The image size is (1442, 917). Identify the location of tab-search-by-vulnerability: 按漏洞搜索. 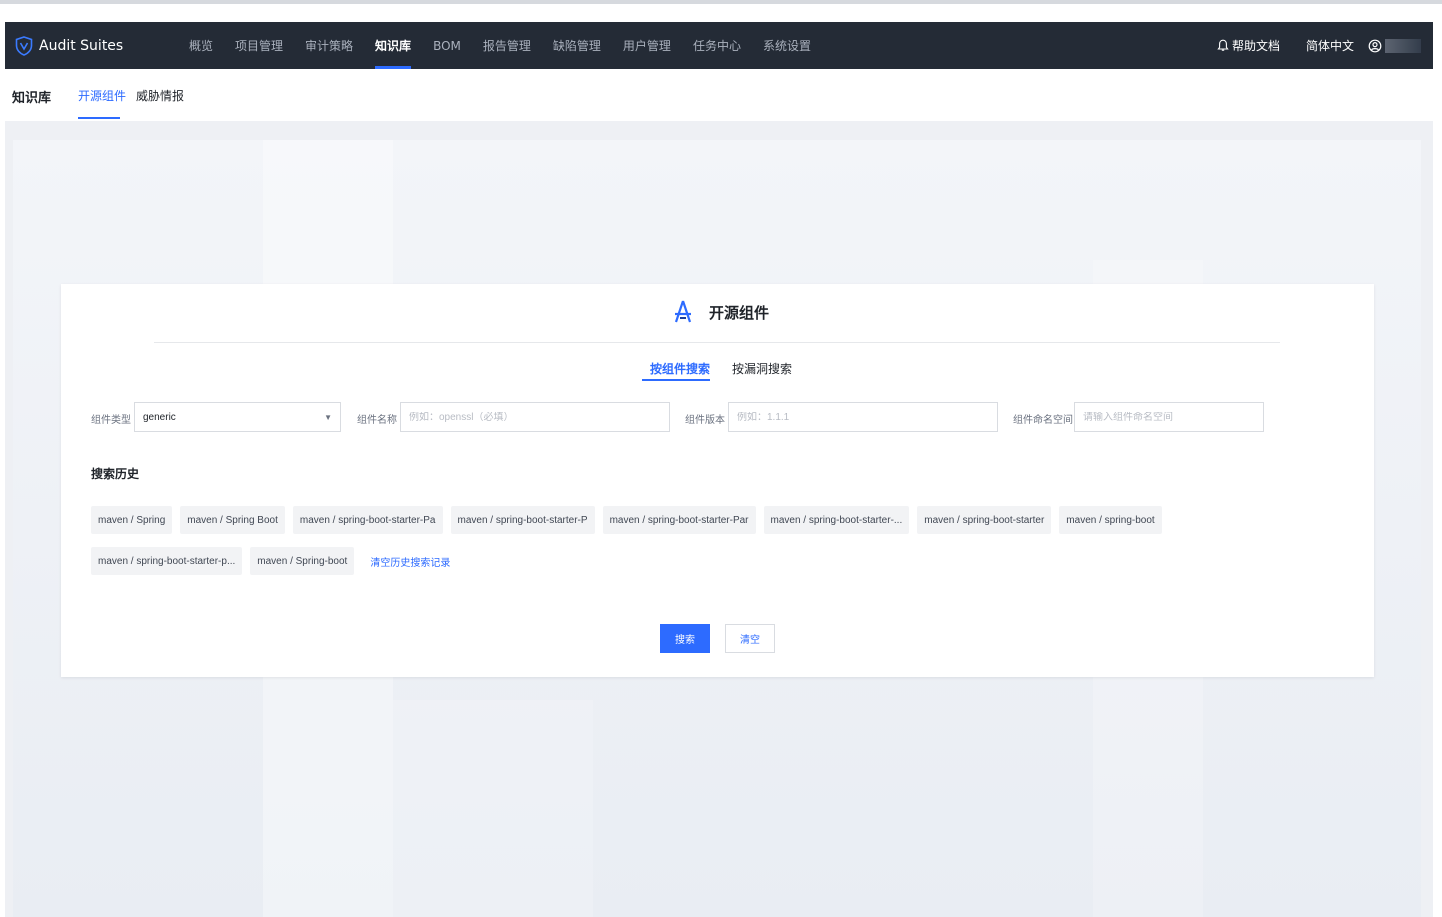
(762, 368).